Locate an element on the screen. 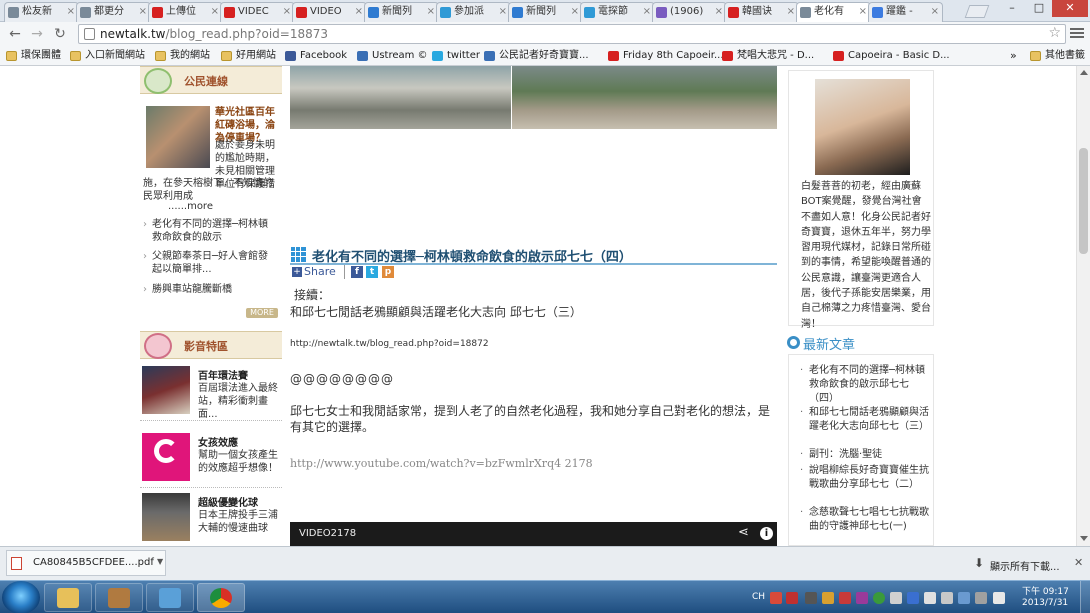 This screenshot has width=1090, height=613. other-bookmarks: 其他書籤 is located at coordinates (1057, 56).